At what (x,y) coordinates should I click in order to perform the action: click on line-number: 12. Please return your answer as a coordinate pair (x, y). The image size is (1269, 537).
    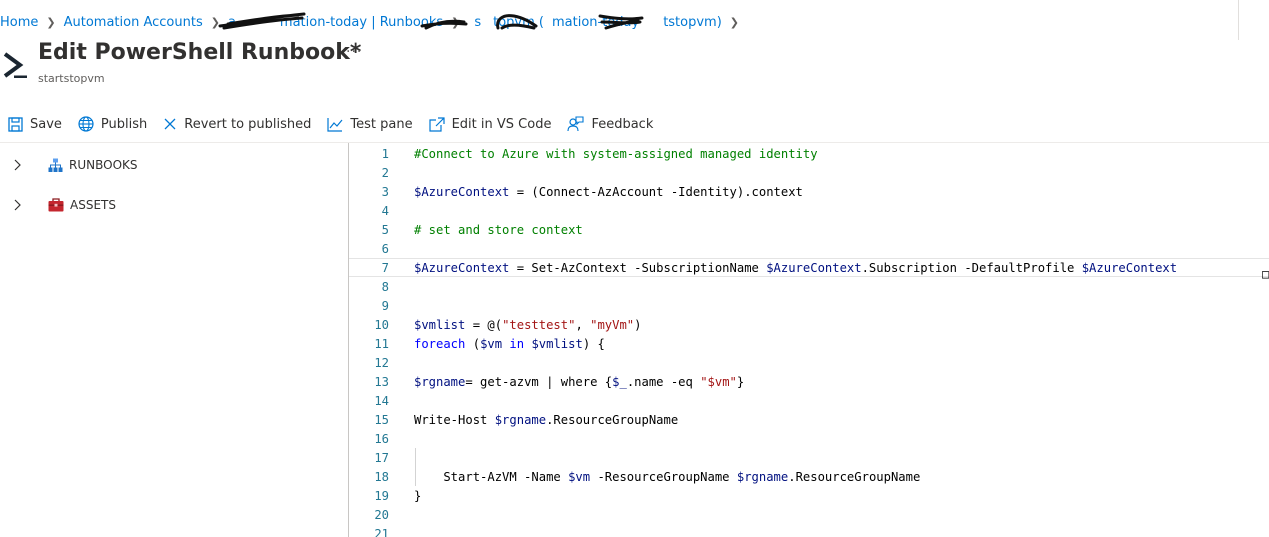
    Looking at the image, I should click on (381, 362).